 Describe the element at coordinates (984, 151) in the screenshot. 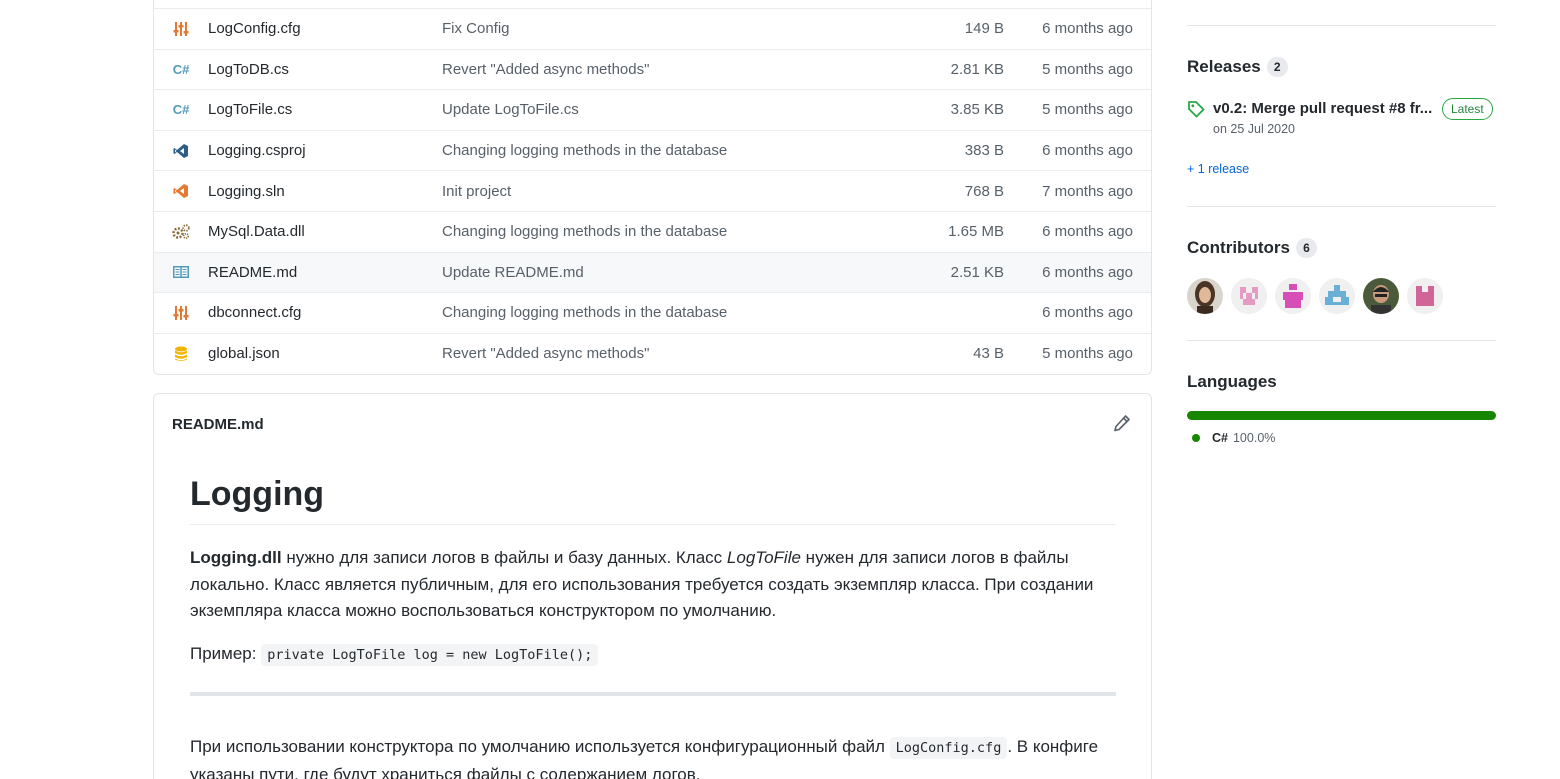

I see `file-size: 383 B` at that location.